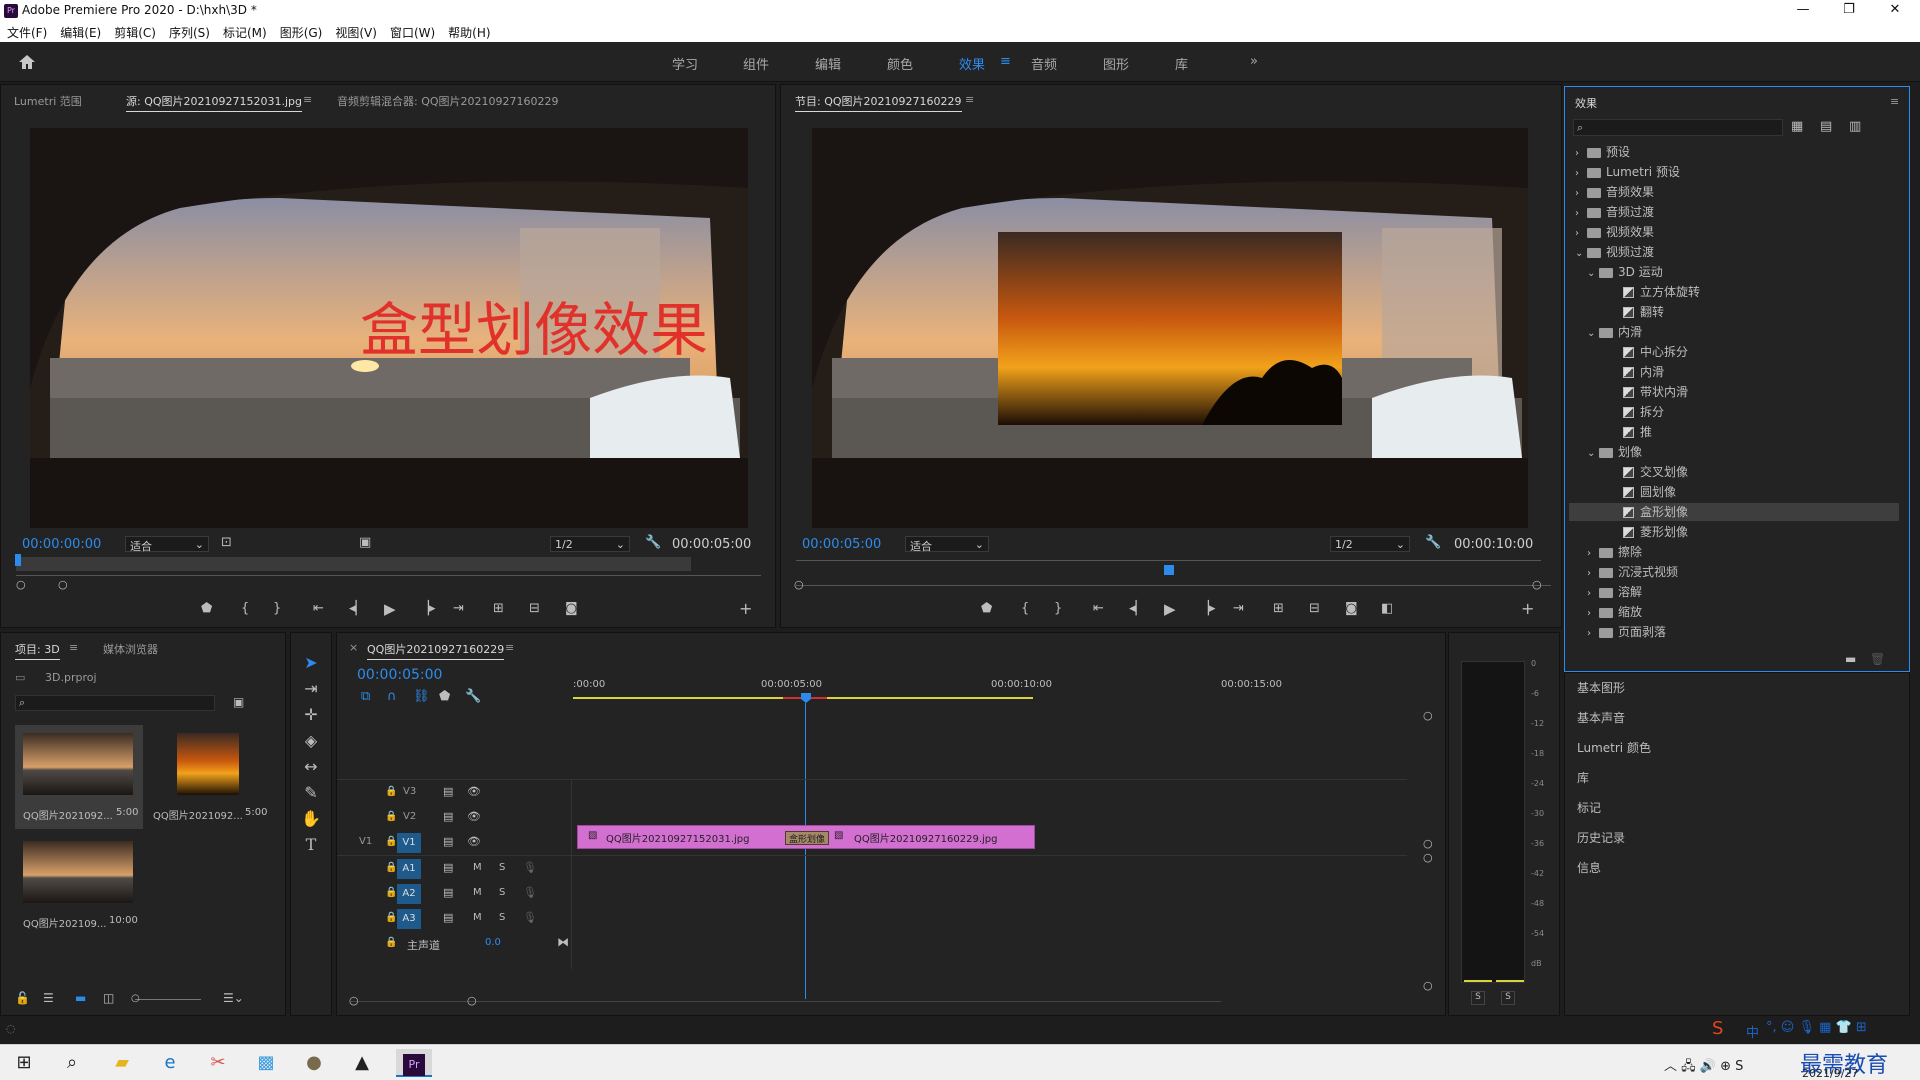 This screenshot has height=1080, width=1920. I want to click on project-search-input: ⌕, so click(115, 703).